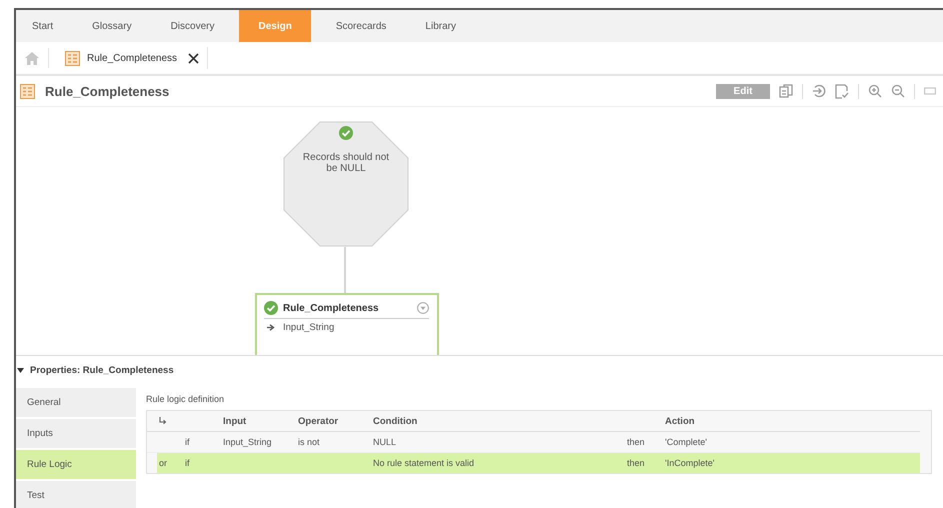  Describe the element at coordinates (76, 494) in the screenshot. I see `section-tab: Test` at that location.